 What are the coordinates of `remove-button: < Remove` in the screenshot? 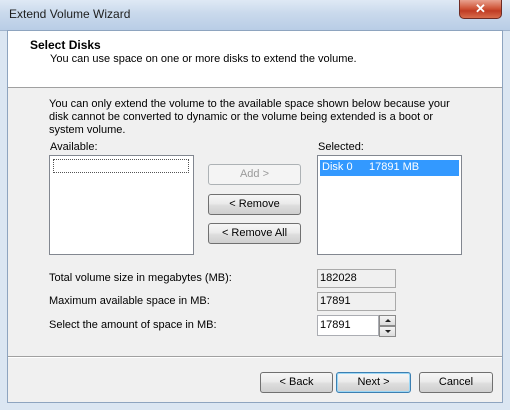 It's located at (254, 204).